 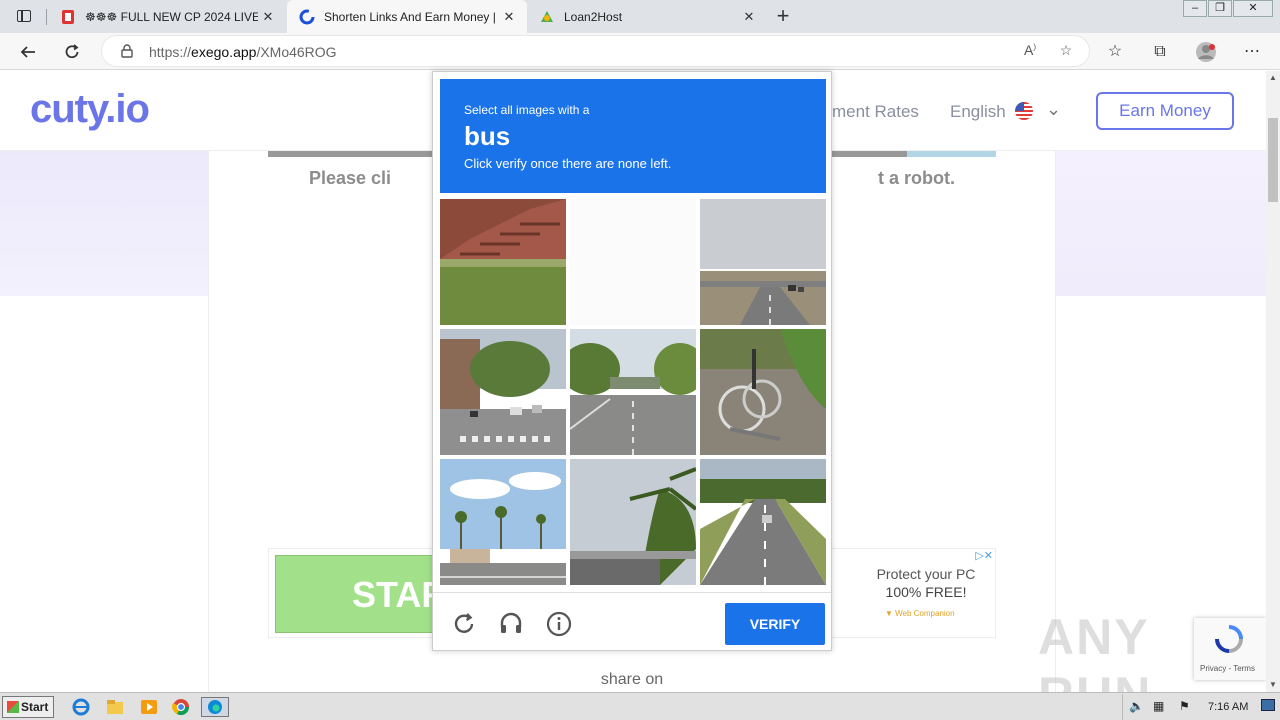 I want to click on address-bar: https://exego.app/XMo46ROG A) ☆, so click(x=595, y=51).